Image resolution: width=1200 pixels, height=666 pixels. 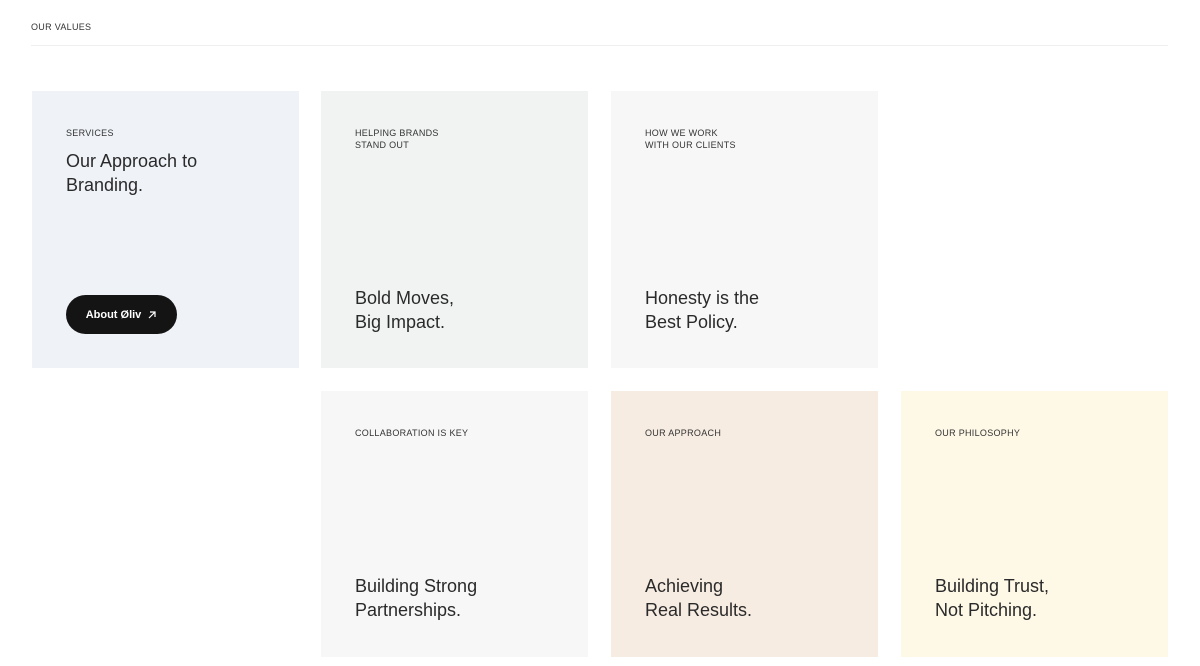 I want to click on arrow-up-right-icon, so click(x=152, y=315).